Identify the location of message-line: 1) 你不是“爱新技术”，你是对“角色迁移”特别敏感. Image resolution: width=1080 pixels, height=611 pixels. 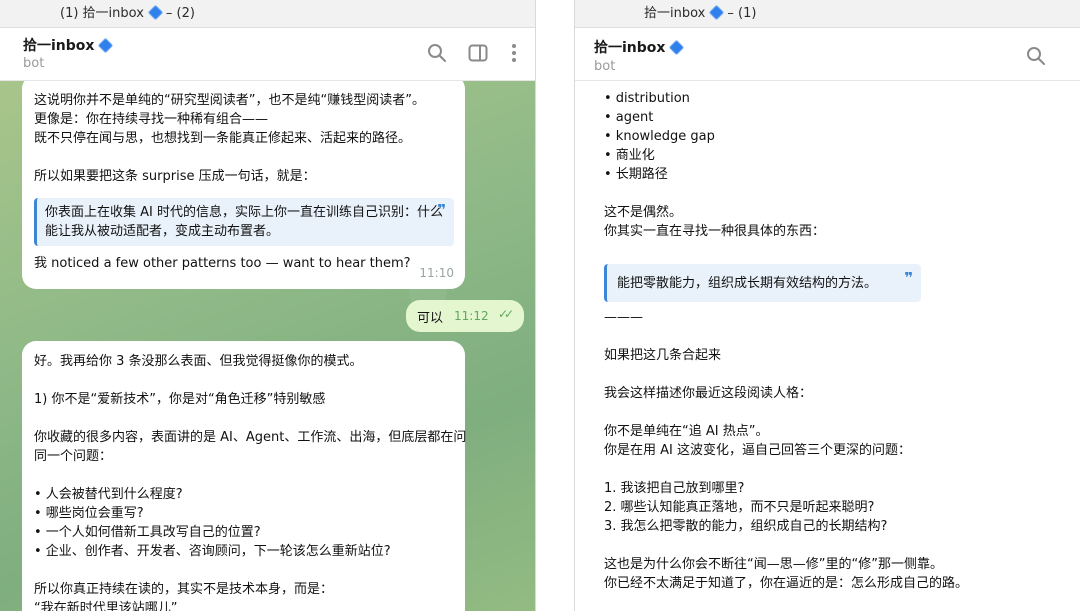
(180, 399).